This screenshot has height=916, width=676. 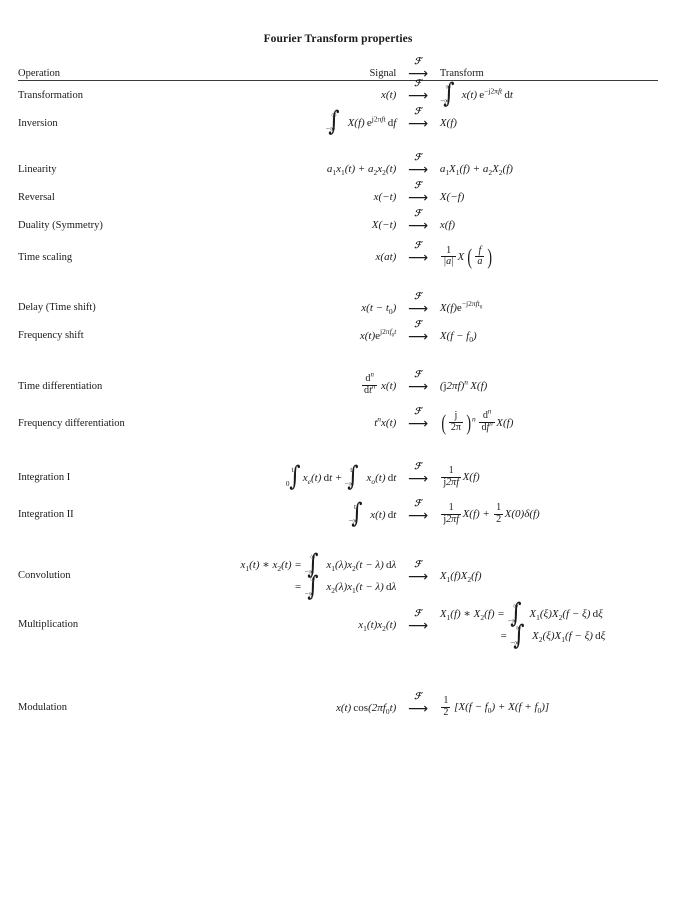 I want to click on row-transform-time-scaling: 1 |a| X (f a), so click(x=467, y=257).